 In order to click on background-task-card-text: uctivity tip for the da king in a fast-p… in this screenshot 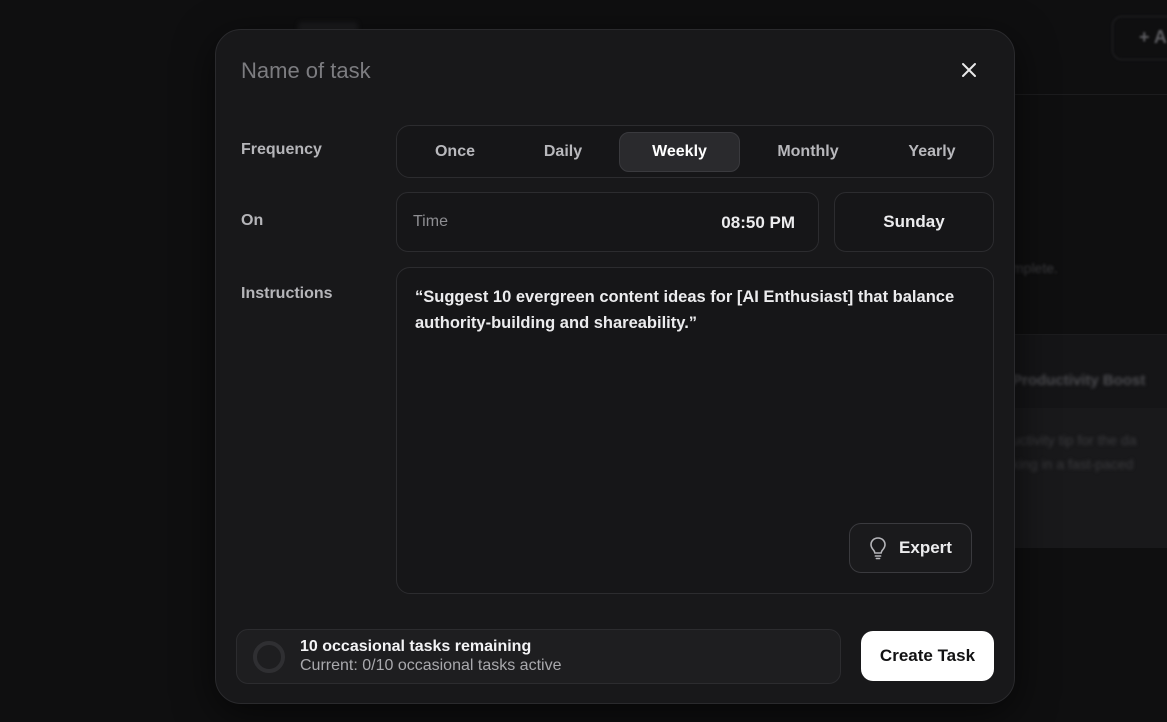, I will do `click(1074, 452)`.